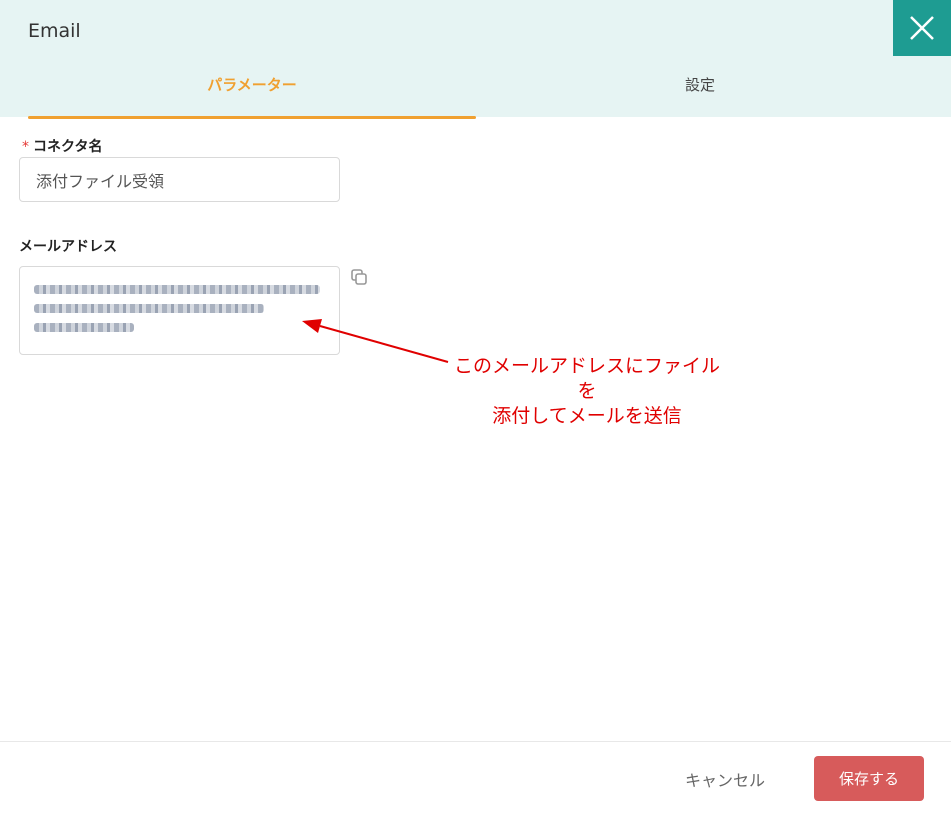 This screenshot has width=951, height=814. I want to click on annotation-text: このメールアドレスにファイルを 添付してメールを送信, so click(587, 391).